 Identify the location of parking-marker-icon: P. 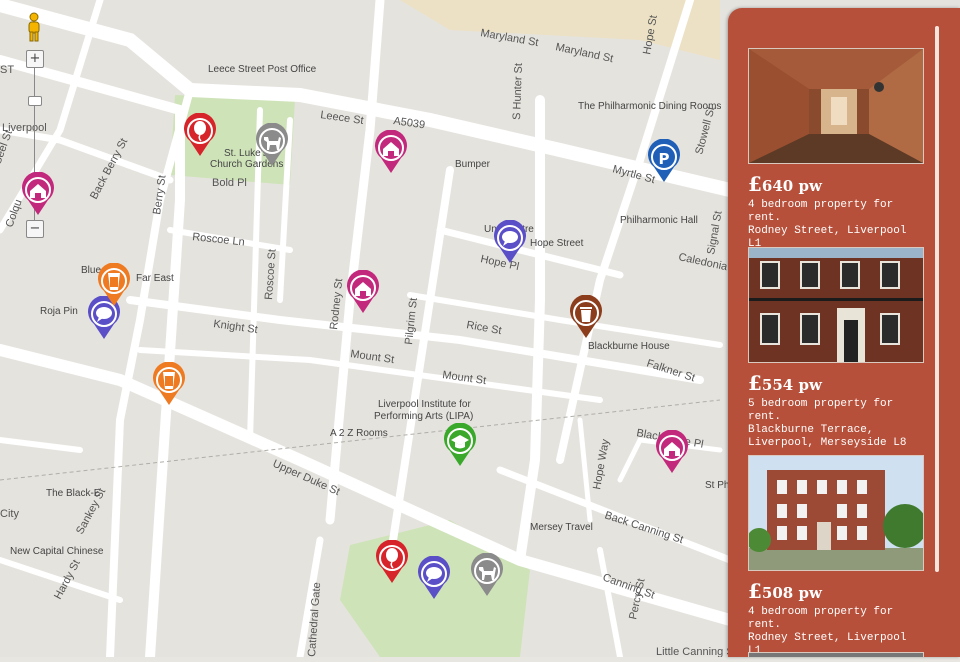
(664, 161).